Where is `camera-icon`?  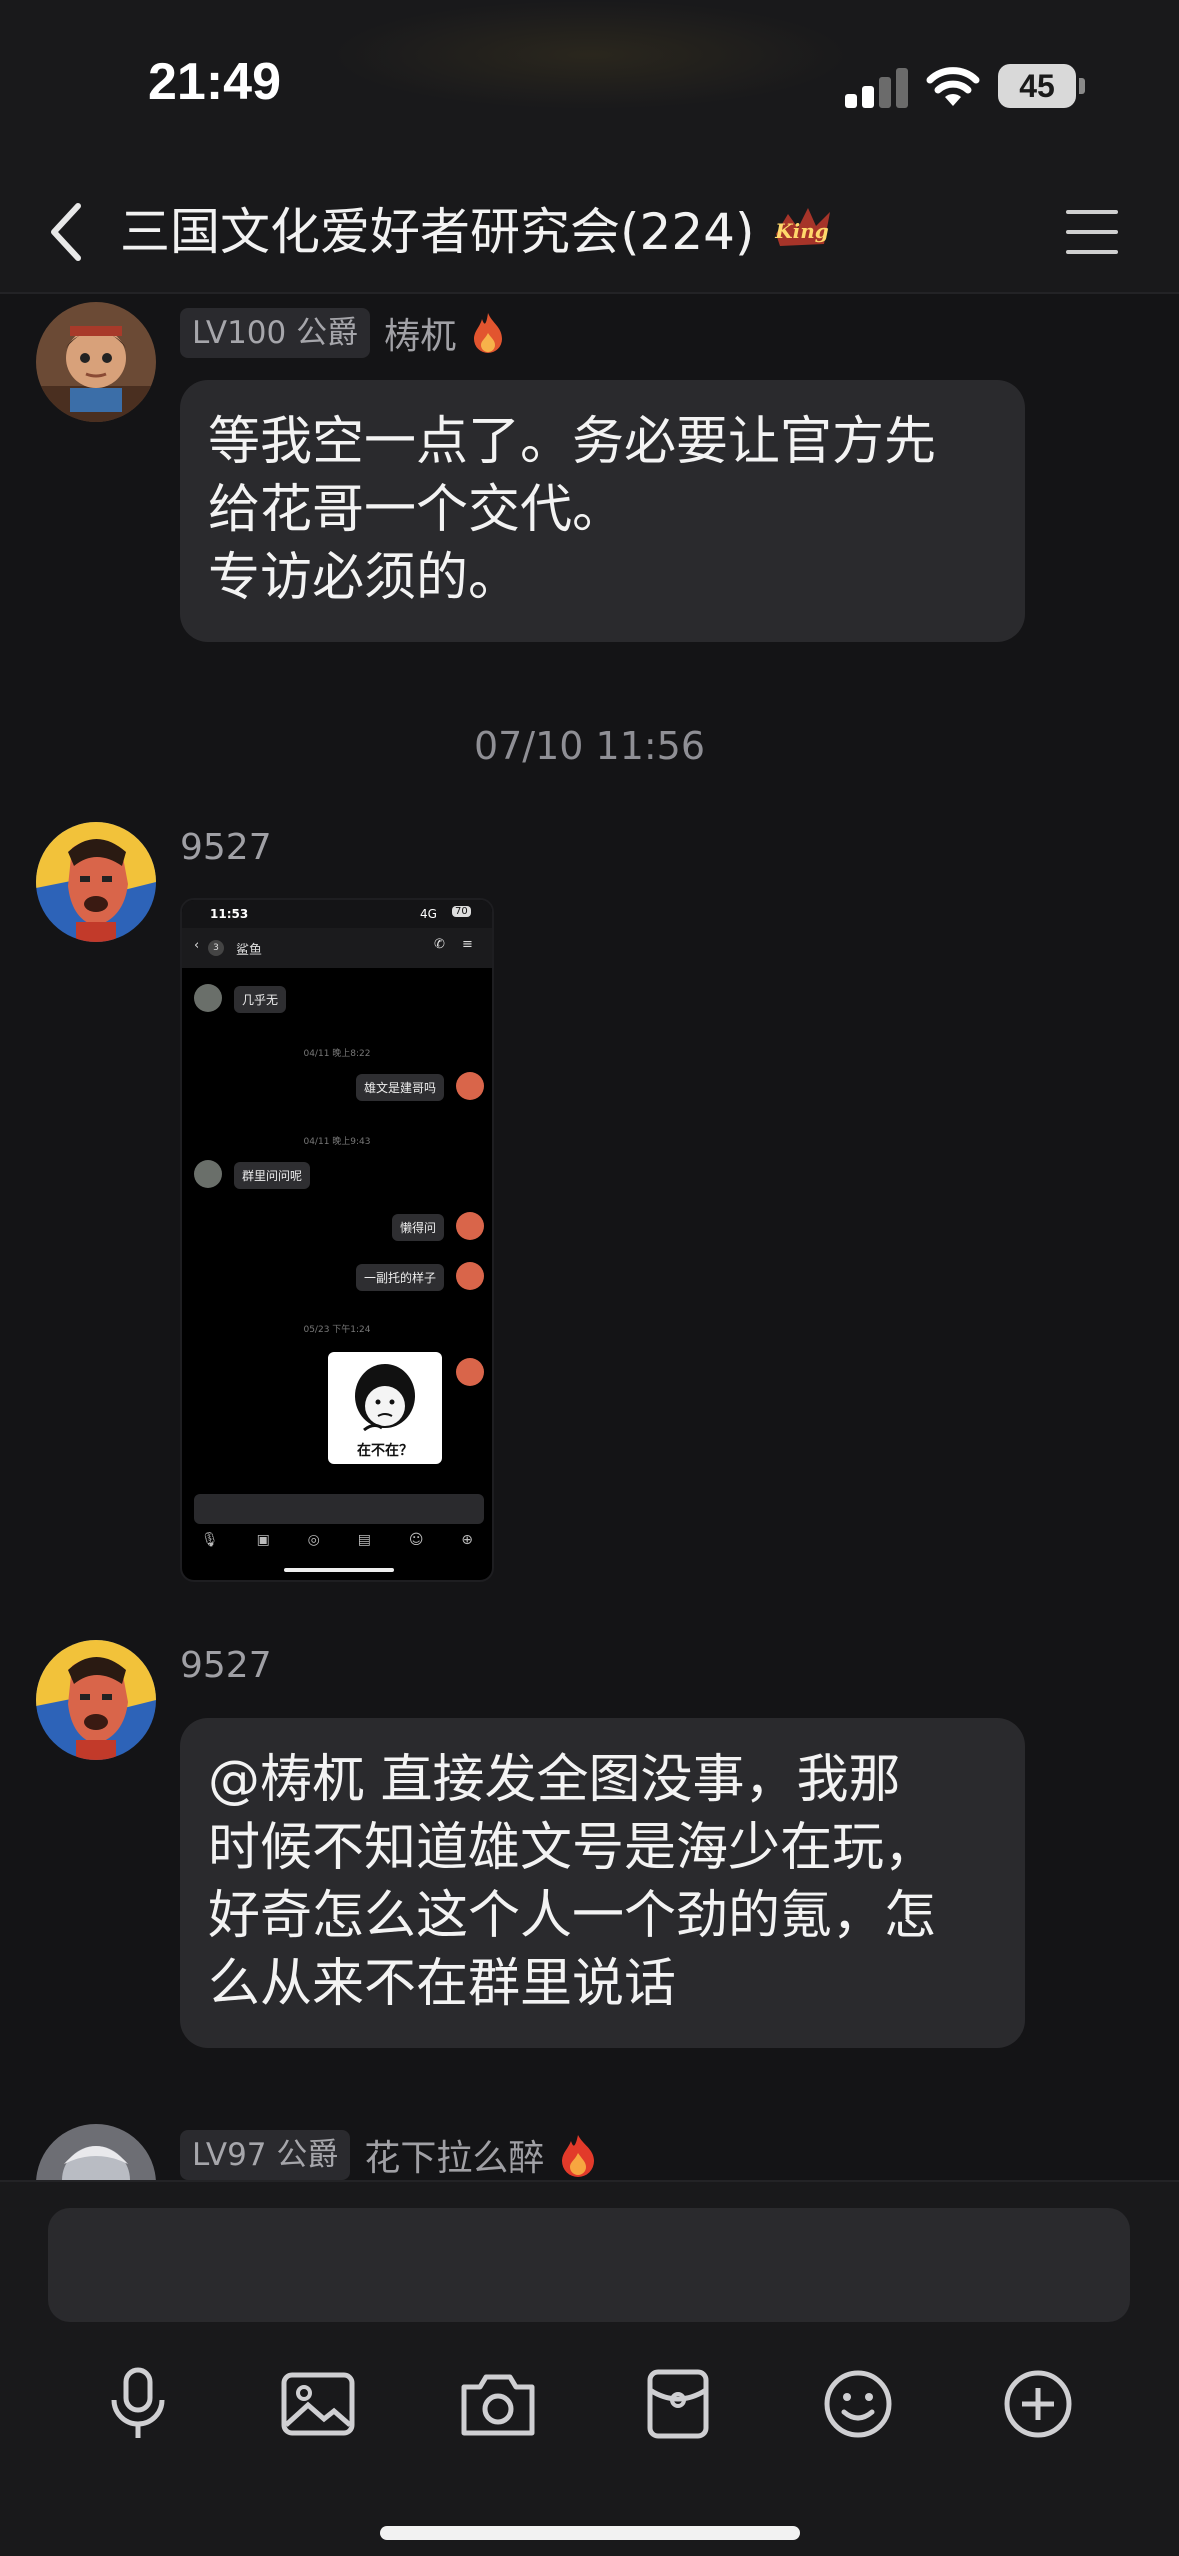 camera-icon is located at coordinates (498, 2404).